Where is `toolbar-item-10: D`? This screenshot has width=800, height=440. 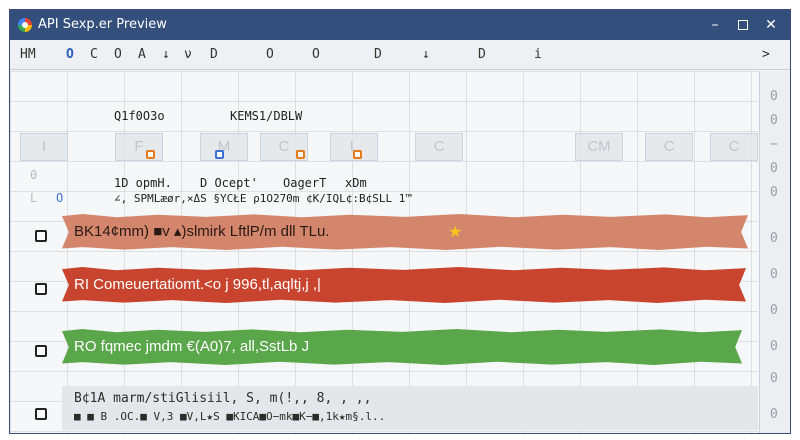
toolbar-item-10: D is located at coordinates (378, 55).